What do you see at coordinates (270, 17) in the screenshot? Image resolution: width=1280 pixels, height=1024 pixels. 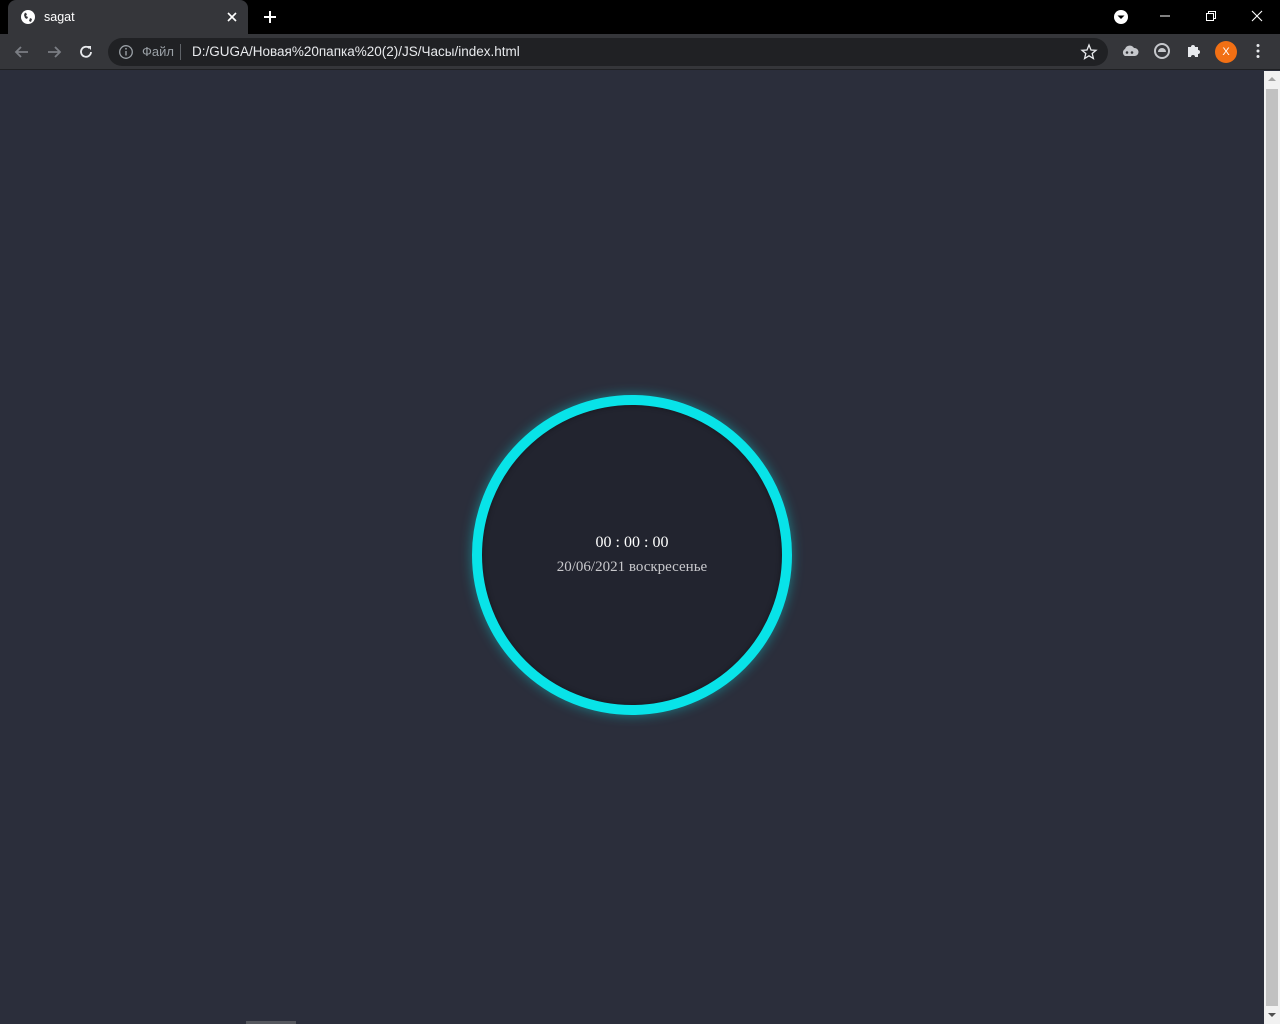 I see `new-tab-icon` at bounding box center [270, 17].